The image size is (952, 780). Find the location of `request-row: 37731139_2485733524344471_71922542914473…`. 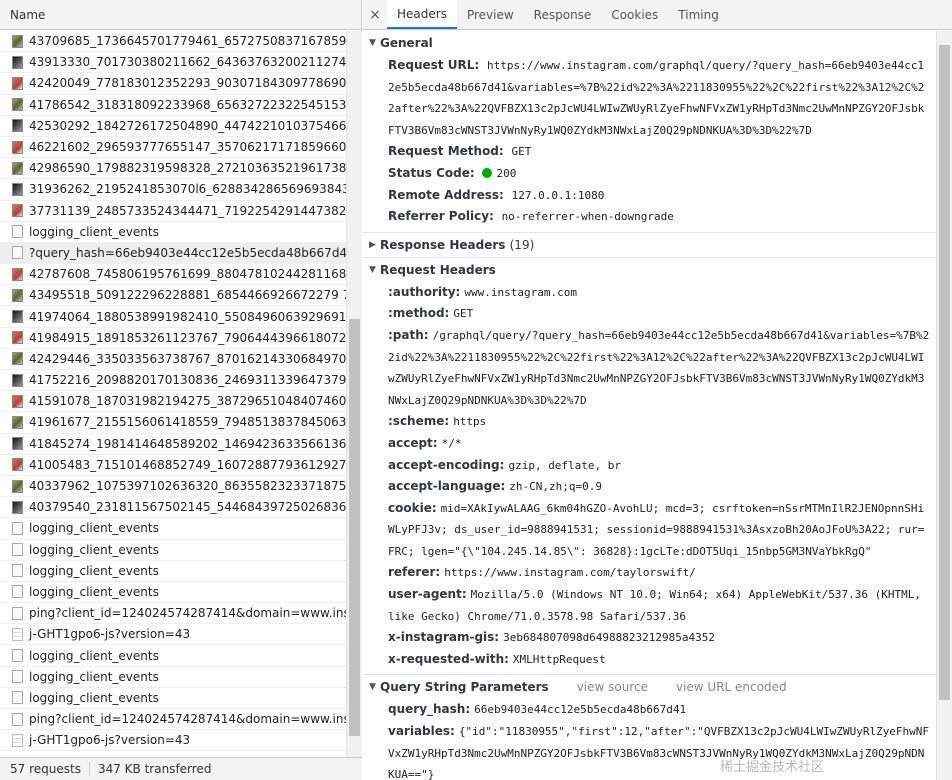

request-row: 37731139_2485733524344471_71922542914473… is located at coordinates (173, 211).